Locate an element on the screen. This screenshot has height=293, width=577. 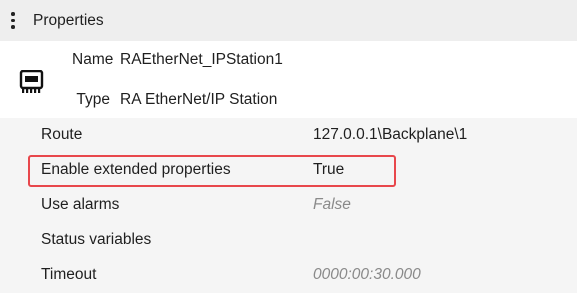
property-value: 0000:00:30.000 is located at coordinates (367, 275).